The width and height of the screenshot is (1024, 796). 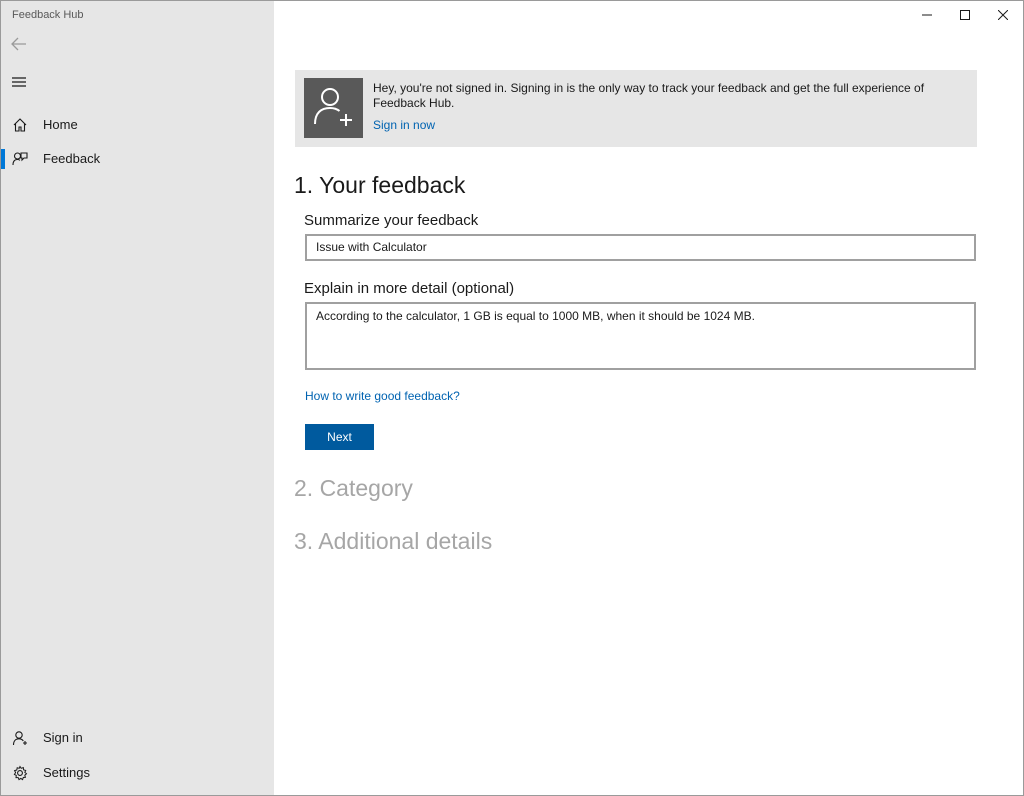 I want to click on app-title: Feedback Hub, so click(x=48, y=15).